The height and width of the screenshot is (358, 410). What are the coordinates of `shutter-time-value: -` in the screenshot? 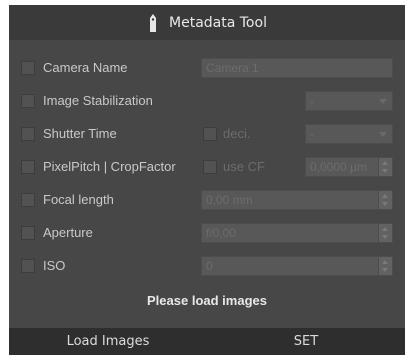 It's located at (312, 134).